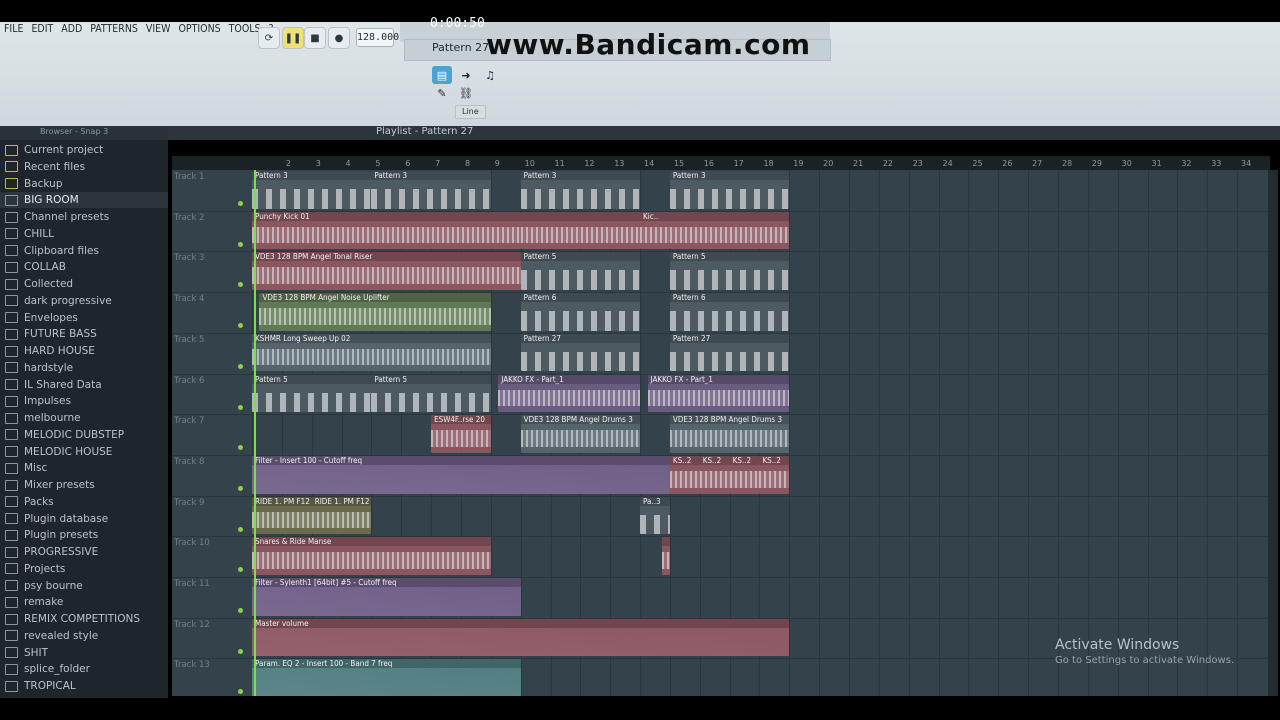  What do you see at coordinates (84, 401) in the screenshot?
I see `browser-item: Impulses` at bounding box center [84, 401].